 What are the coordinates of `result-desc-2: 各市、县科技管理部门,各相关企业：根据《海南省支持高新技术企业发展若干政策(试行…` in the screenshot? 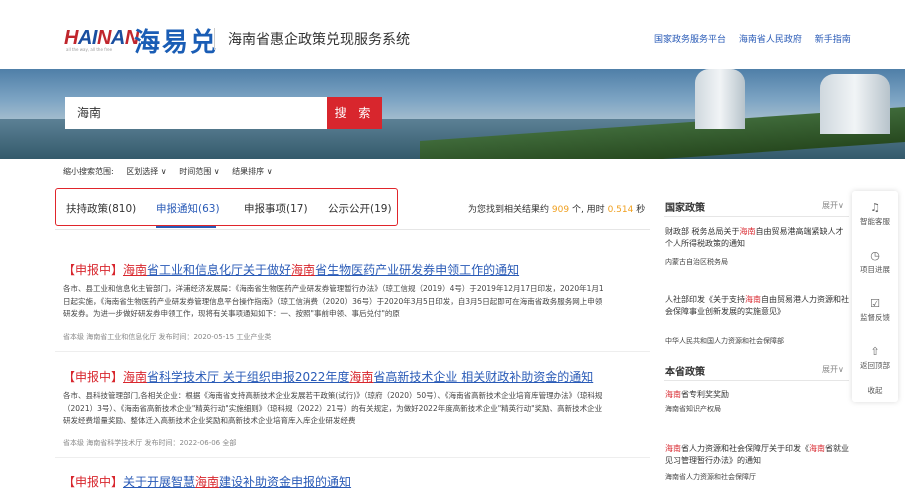 It's located at (333, 408).